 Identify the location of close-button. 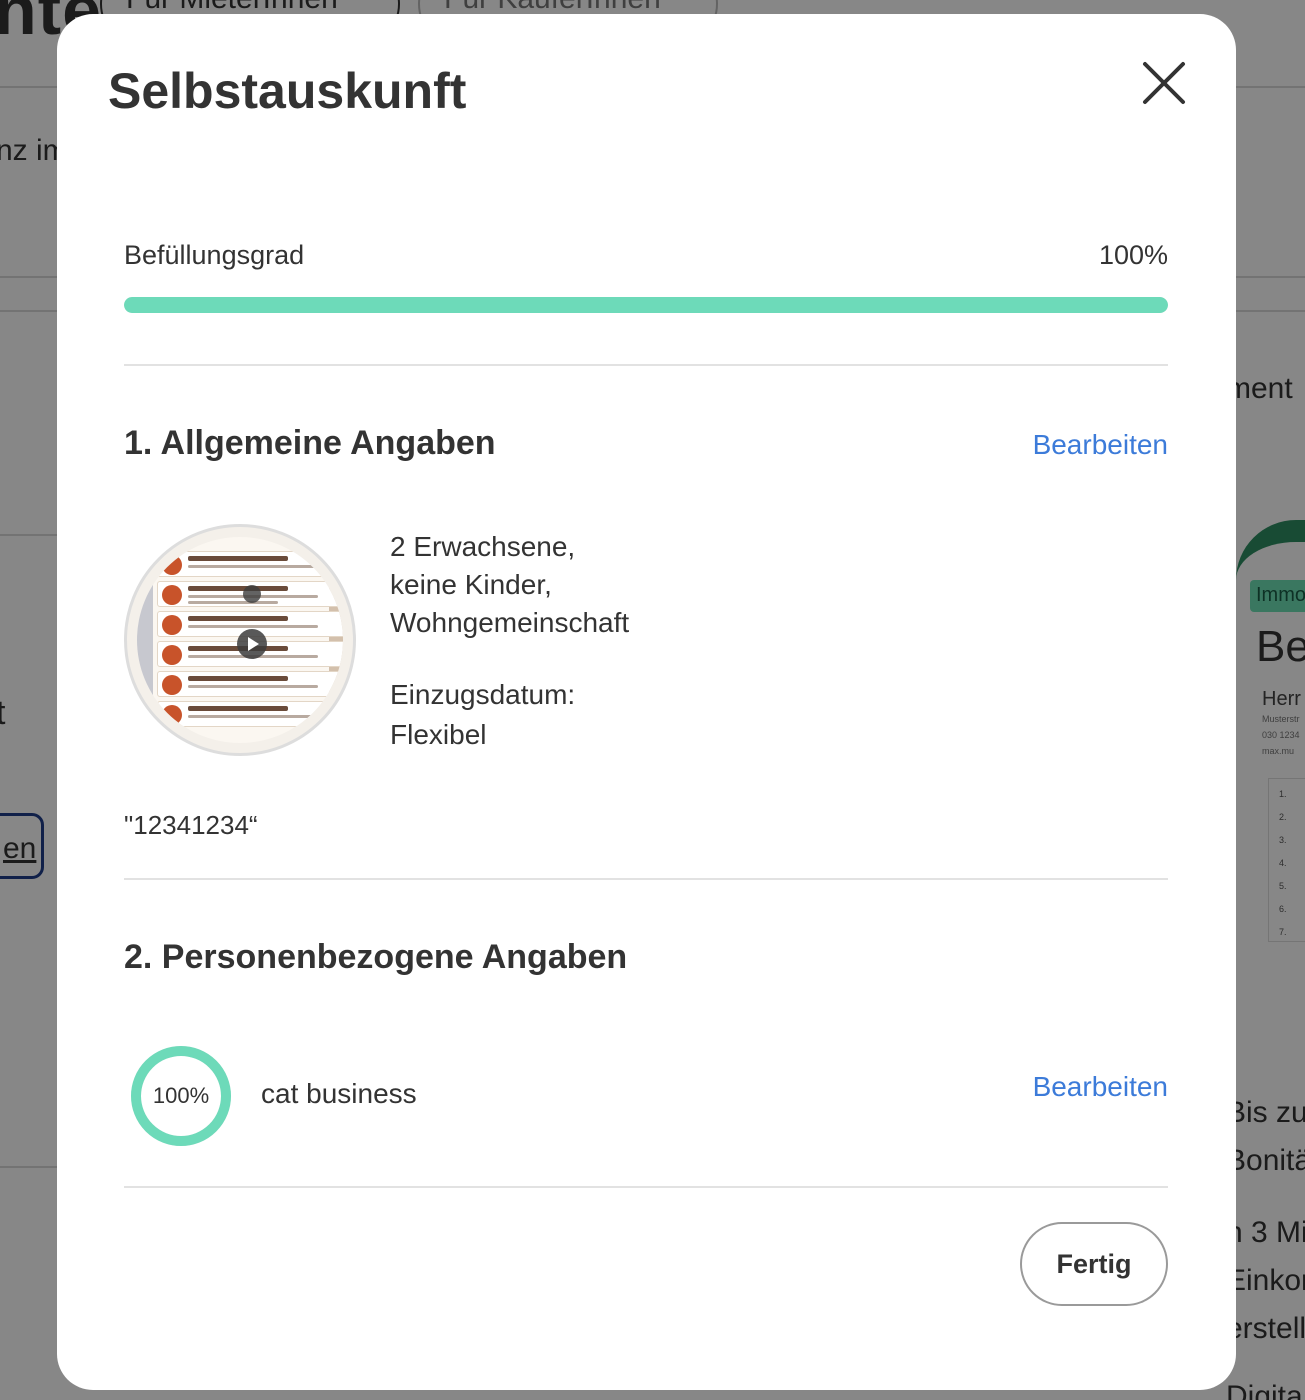
(1164, 83).